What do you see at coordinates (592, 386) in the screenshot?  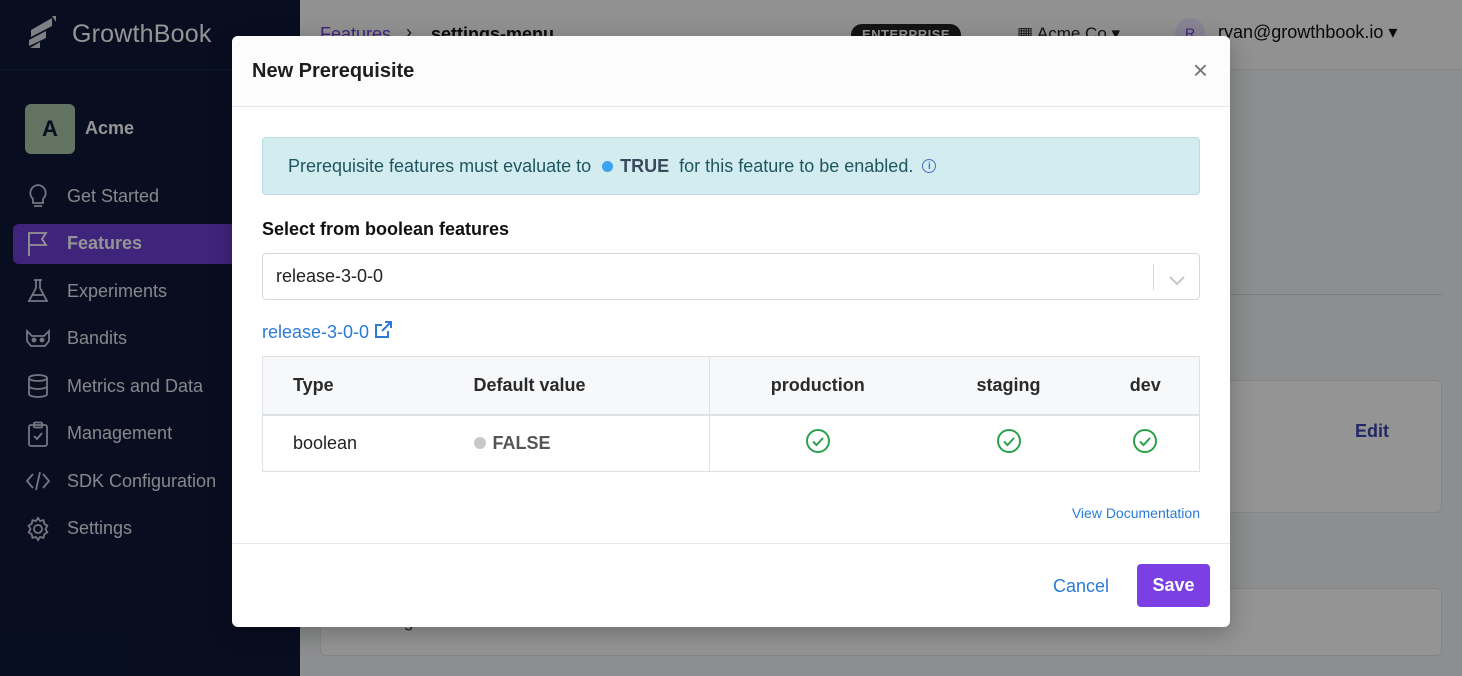 I see `header-default-value: Default value` at bounding box center [592, 386].